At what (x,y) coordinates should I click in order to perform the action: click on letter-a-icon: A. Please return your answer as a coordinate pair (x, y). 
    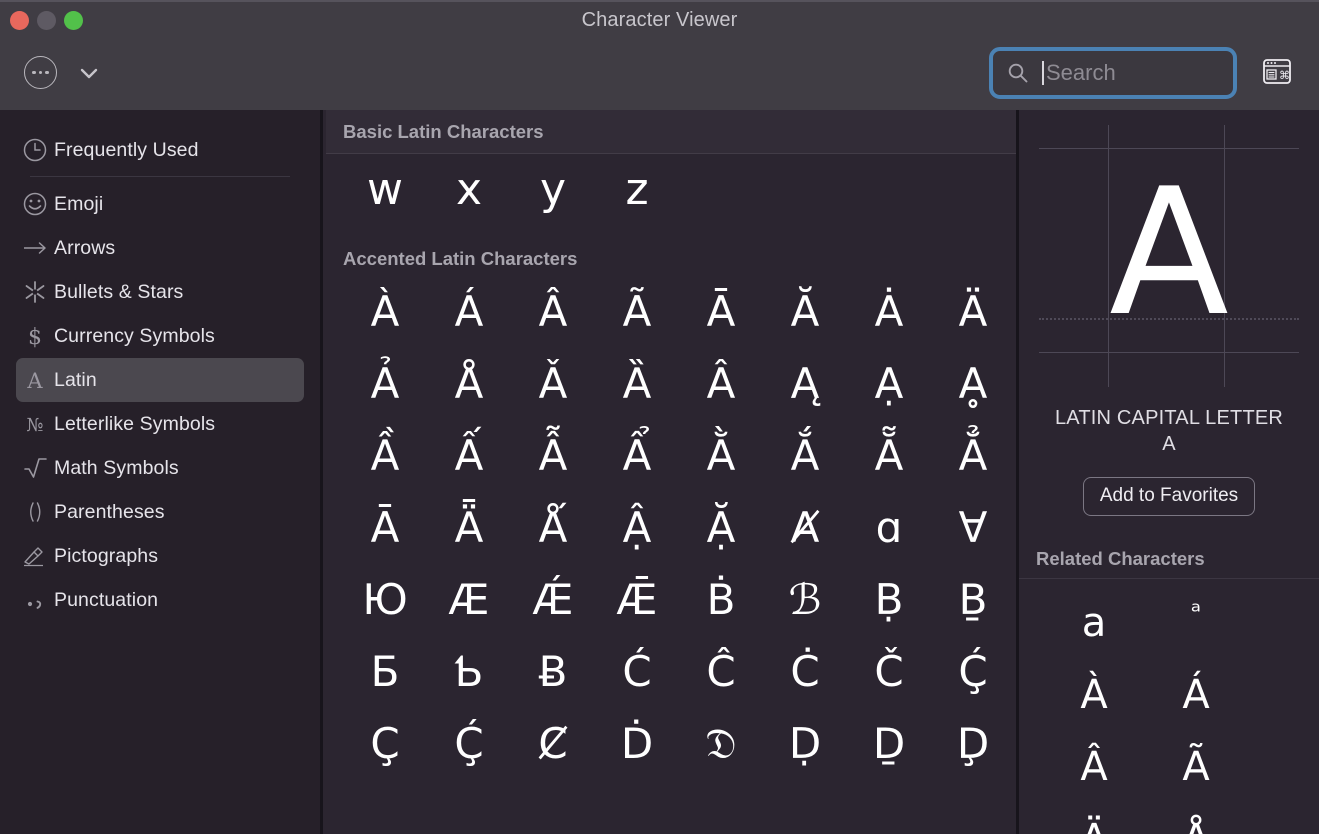
    Looking at the image, I should click on (35, 380).